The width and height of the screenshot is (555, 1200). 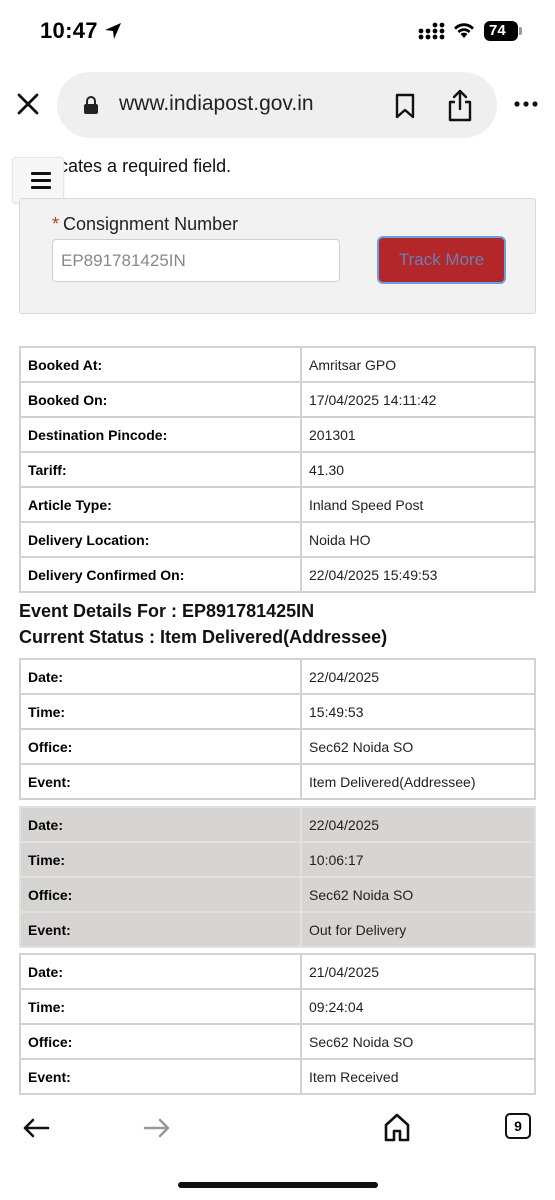 I want to click on table-row: Event: Out for Delivery, so click(x=277, y=929).